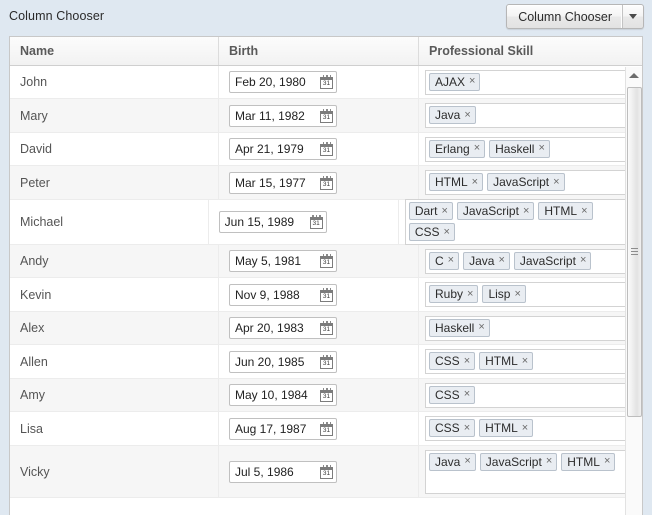  What do you see at coordinates (529, 115) in the screenshot?
I see `tag-input: Java ×` at bounding box center [529, 115].